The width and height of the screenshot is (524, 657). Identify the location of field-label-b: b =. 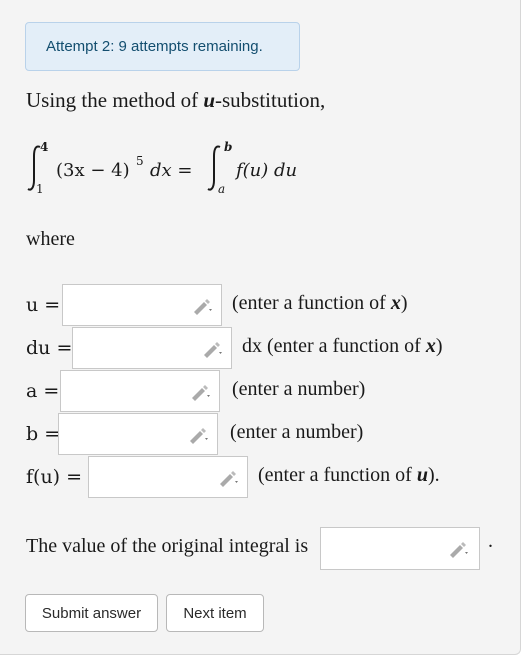
(43, 434).